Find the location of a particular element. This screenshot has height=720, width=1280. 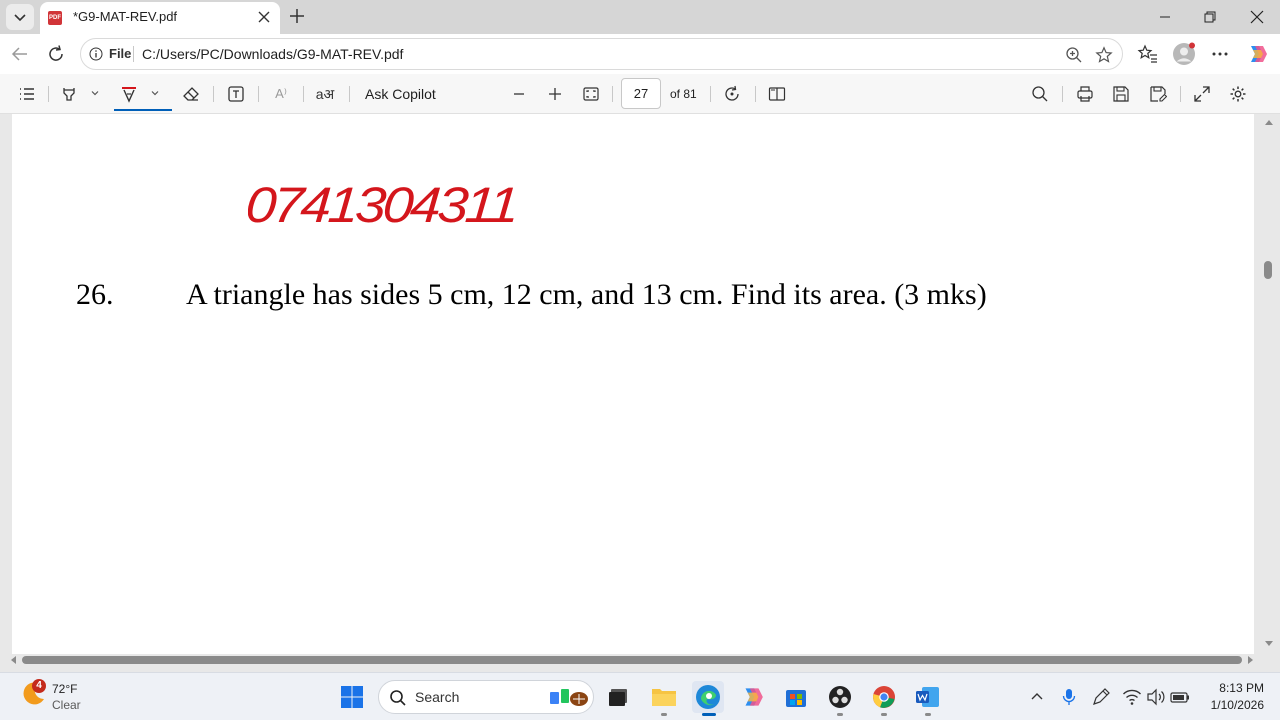

taskbar: 4 72°F Clear Search 8:13 PM 1/10/2026 is located at coordinates (640, 696).